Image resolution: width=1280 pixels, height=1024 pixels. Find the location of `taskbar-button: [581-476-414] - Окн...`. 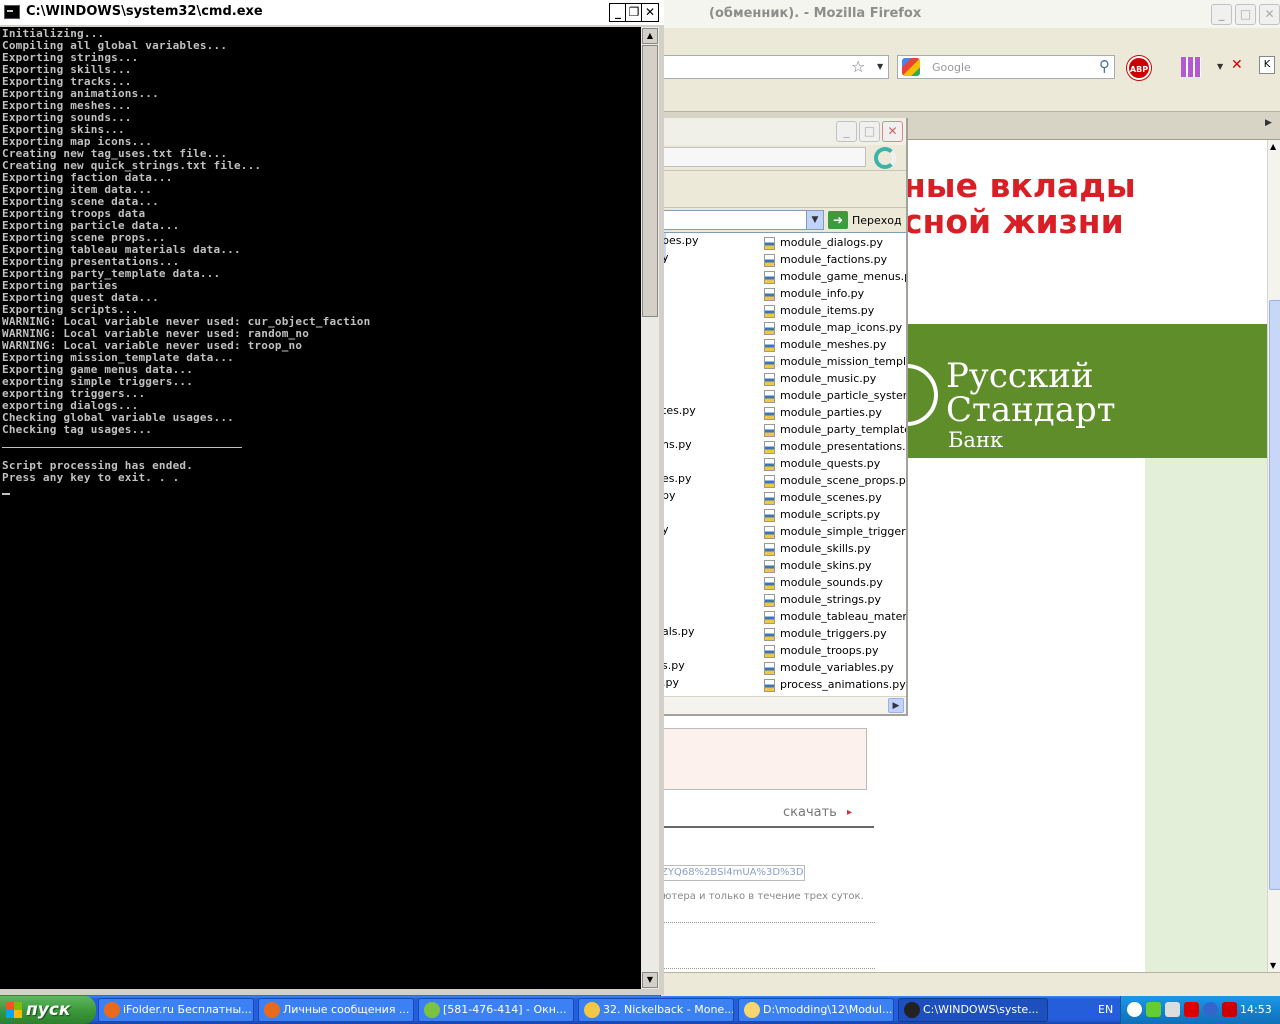

taskbar-button: [581-476-414] - Окн... is located at coordinates (496, 1010).